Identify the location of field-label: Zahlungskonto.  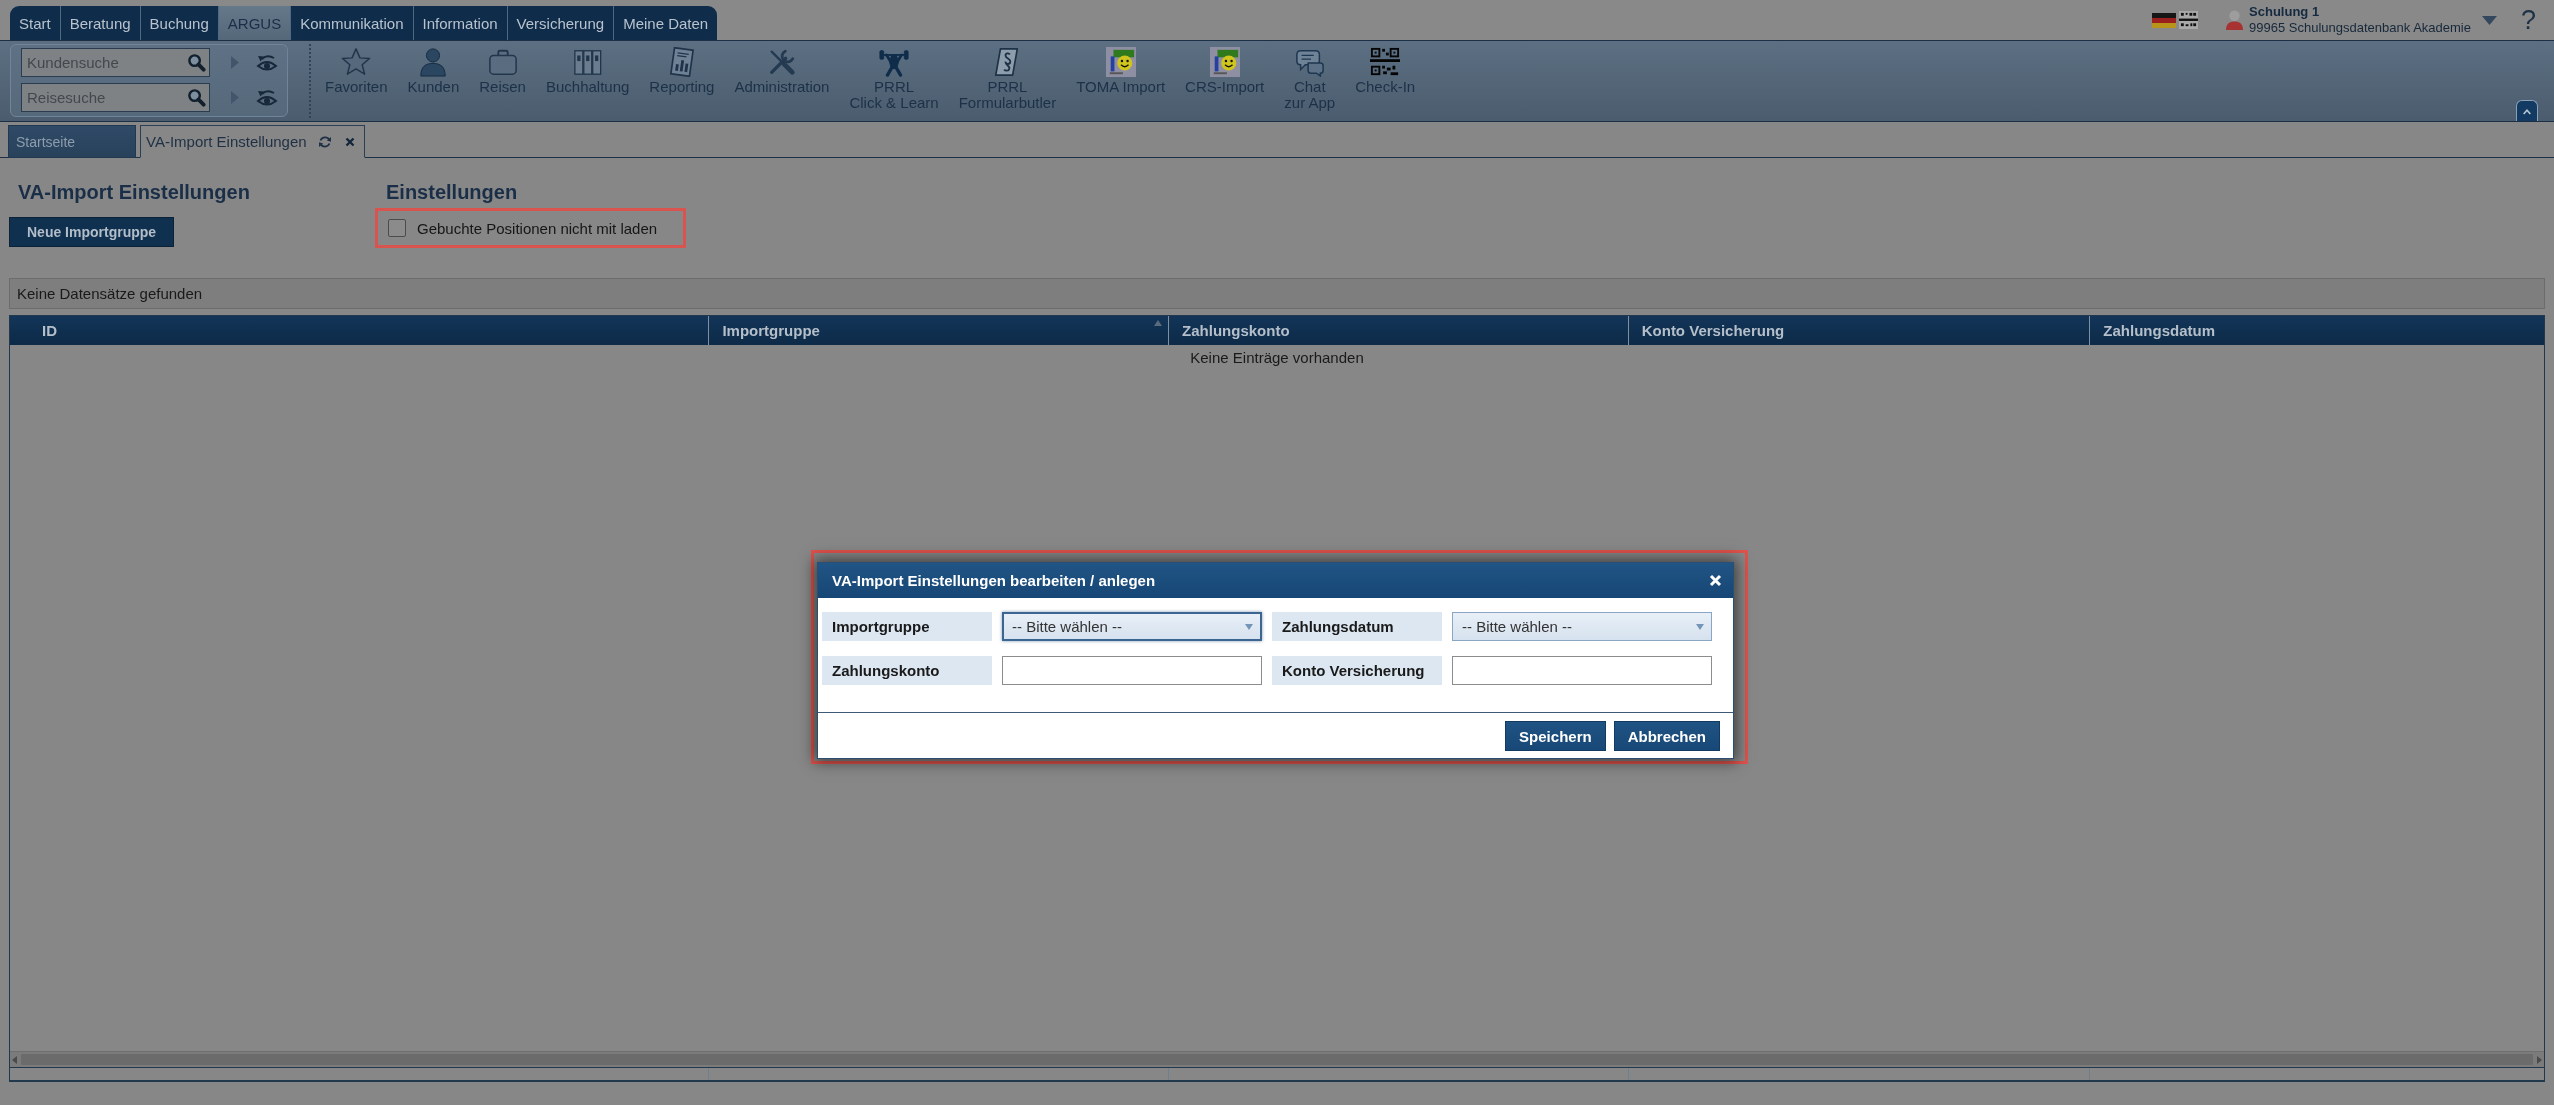
(907, 670).